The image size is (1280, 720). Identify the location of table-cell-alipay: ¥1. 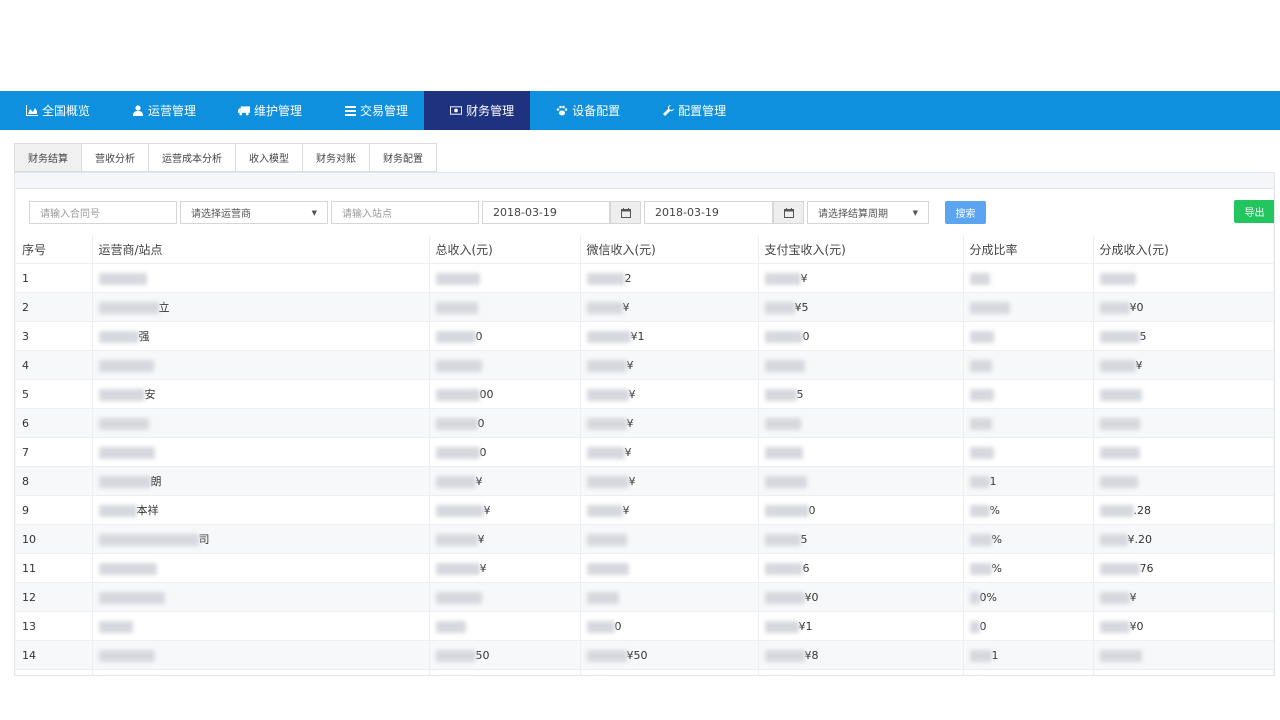
(861, 626).